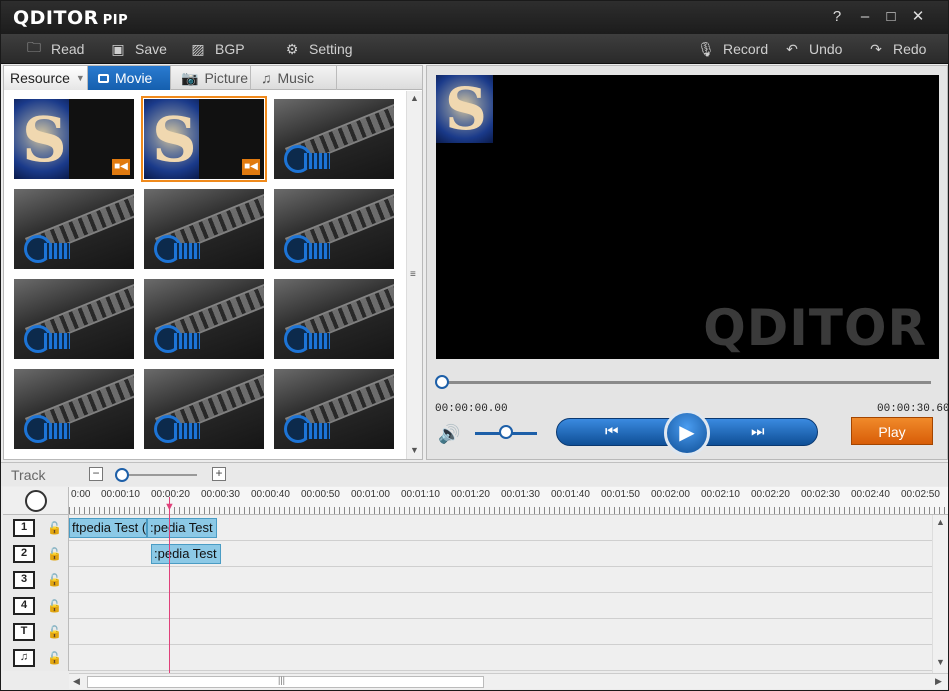 This screenshot has width=949, height=691. What do you see at coordinates (158, 475) in the screenshot?
I see `zoom-slider` at bounding box center [158, 475].